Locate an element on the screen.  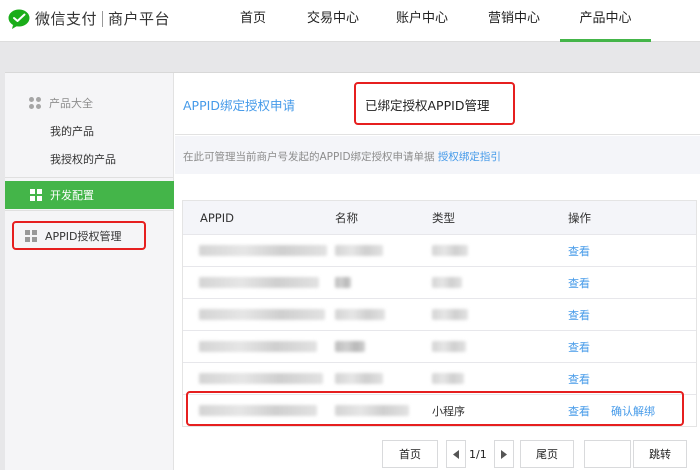
column-header-actions: 操作 is located at coordinates (579, 217).